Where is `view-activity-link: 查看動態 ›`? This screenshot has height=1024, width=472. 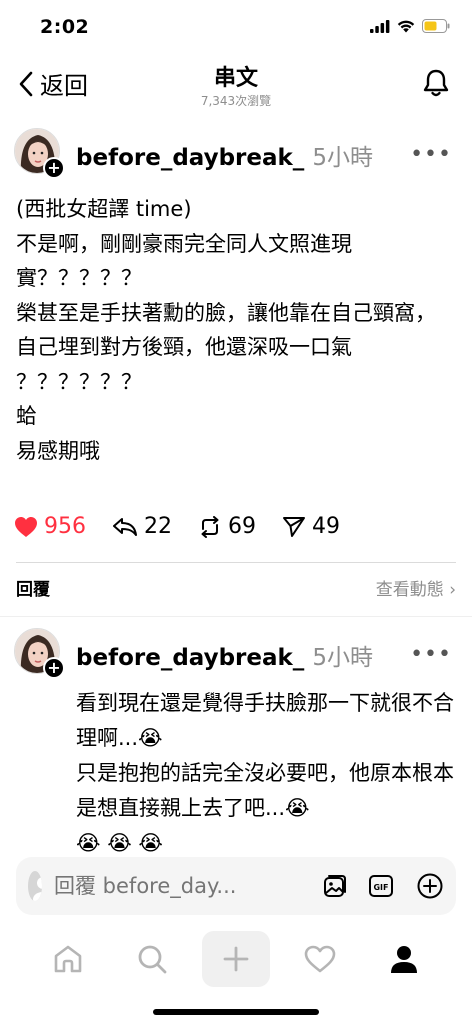
view-activity-link: 查看動態 › is located at coordinates (416, 587).